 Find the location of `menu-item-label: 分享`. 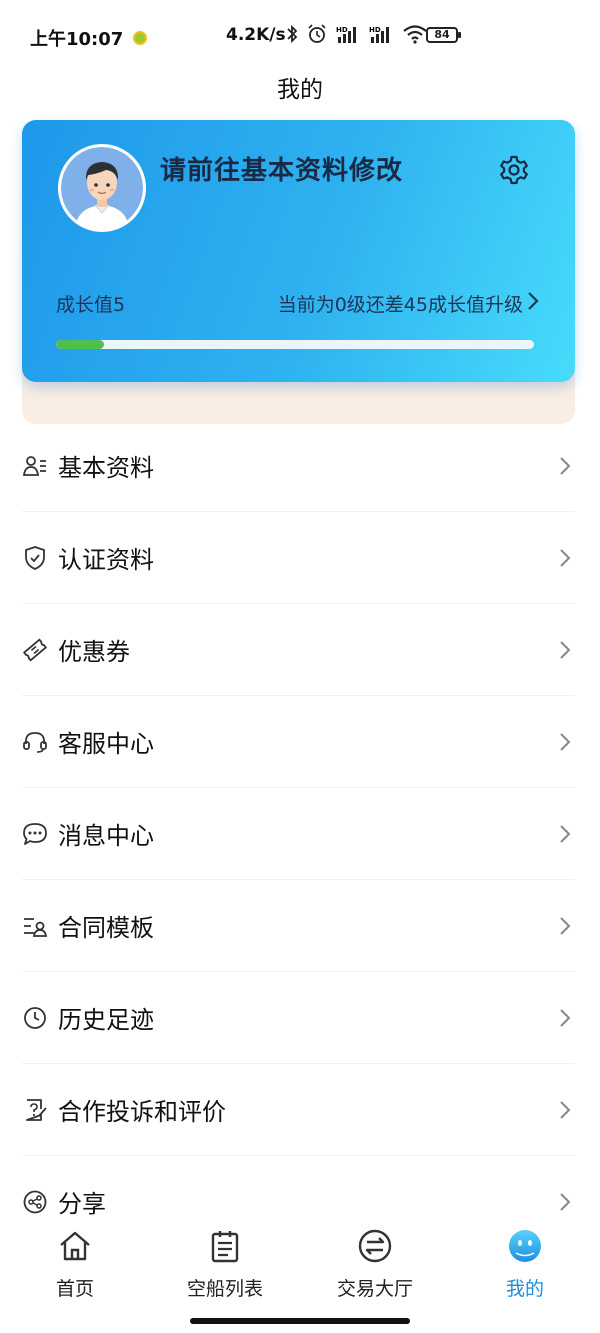

menu-item-label: 分享 is located at coordinates (82, 1204).